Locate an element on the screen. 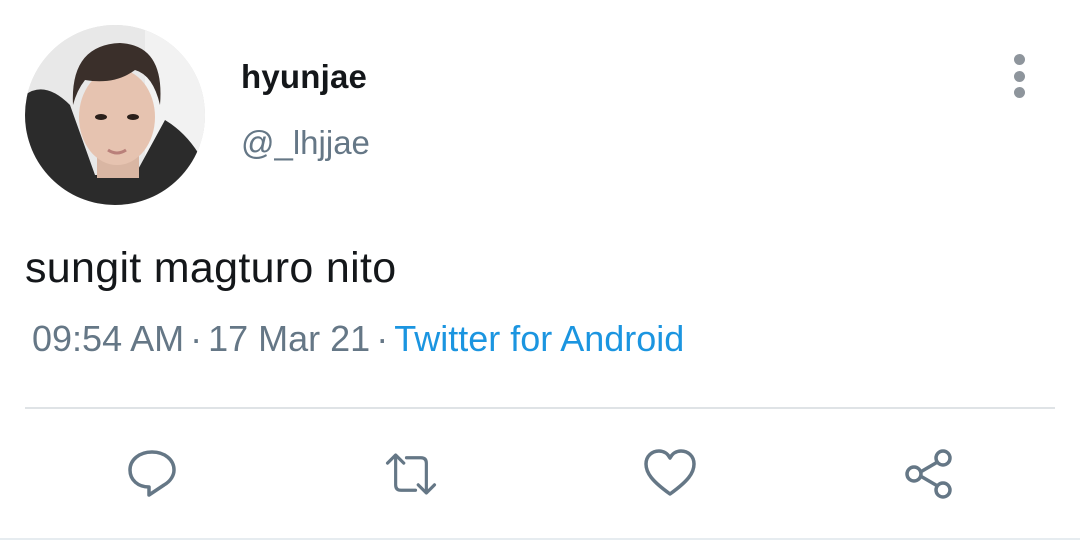  retweet-button is located at coordinates (411, 474).